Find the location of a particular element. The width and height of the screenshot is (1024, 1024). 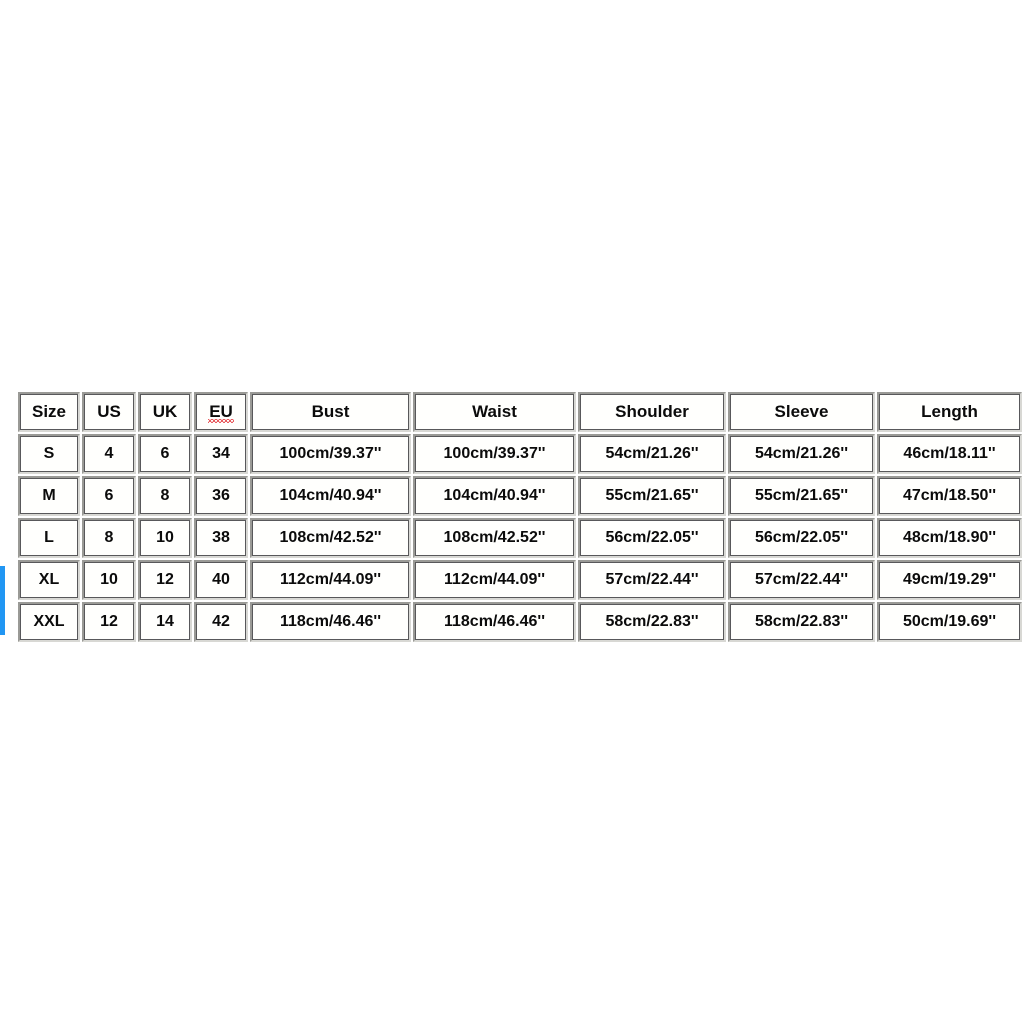

cell-sleeve: 58cm/22.83'' is located at coordinates (801, 622).